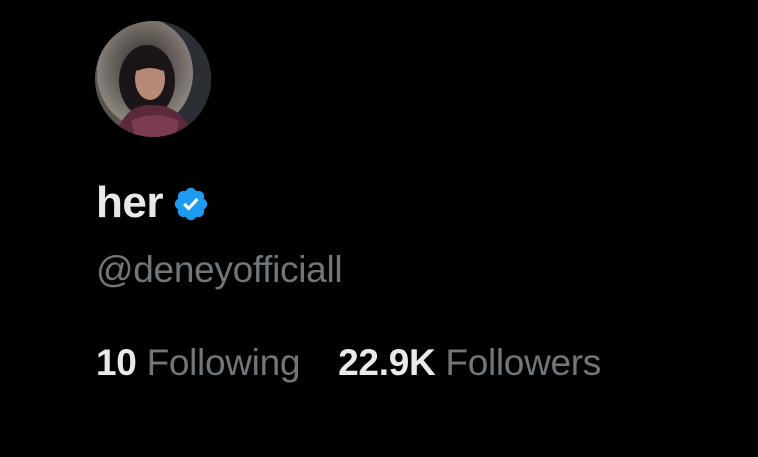 This screenshot has height=457, width=758. Describe the element at coordinates (129, 202) in the screenshot. I see `display-name: her` at that location.